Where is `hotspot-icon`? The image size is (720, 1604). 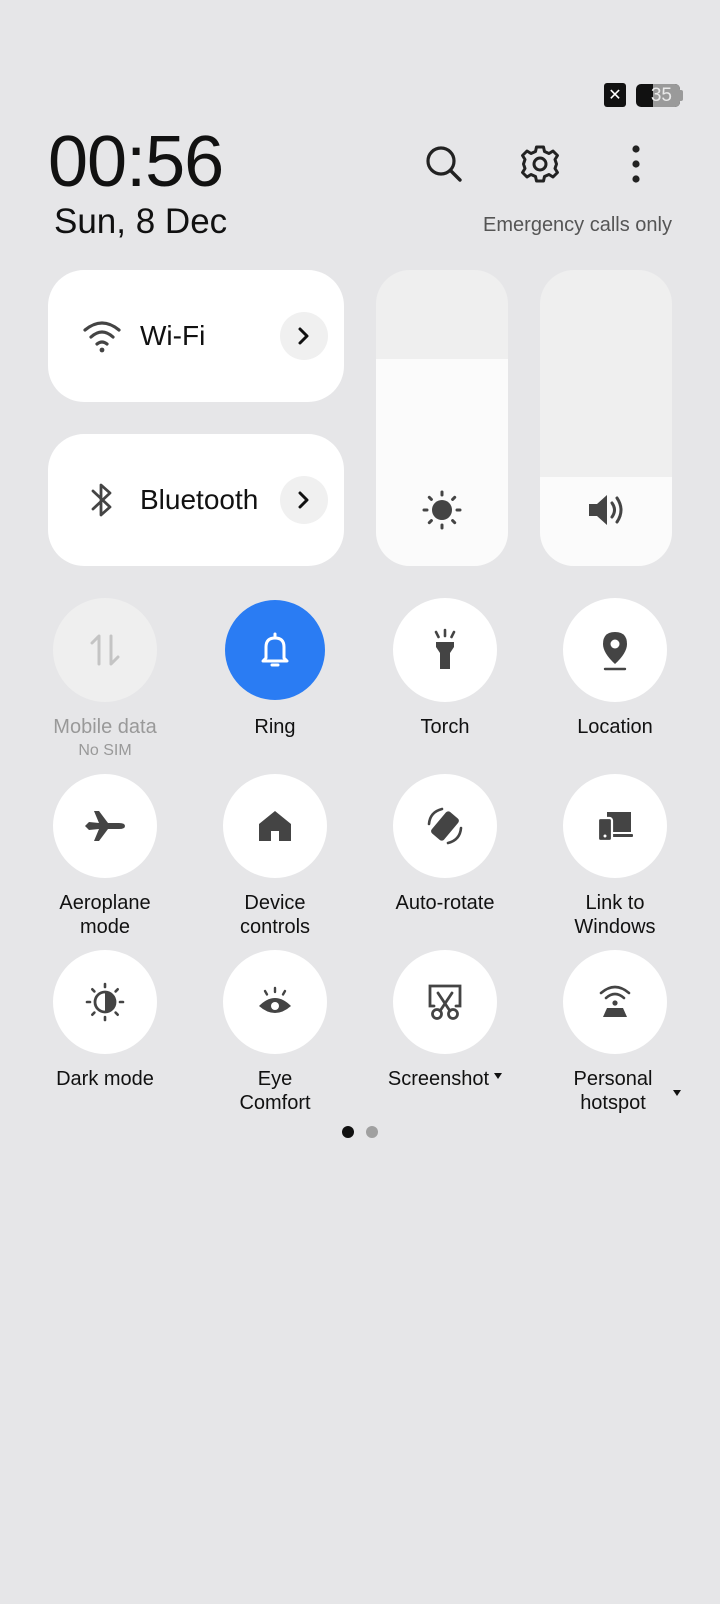 hotspot-icon is located at coordinates (615, 1001).